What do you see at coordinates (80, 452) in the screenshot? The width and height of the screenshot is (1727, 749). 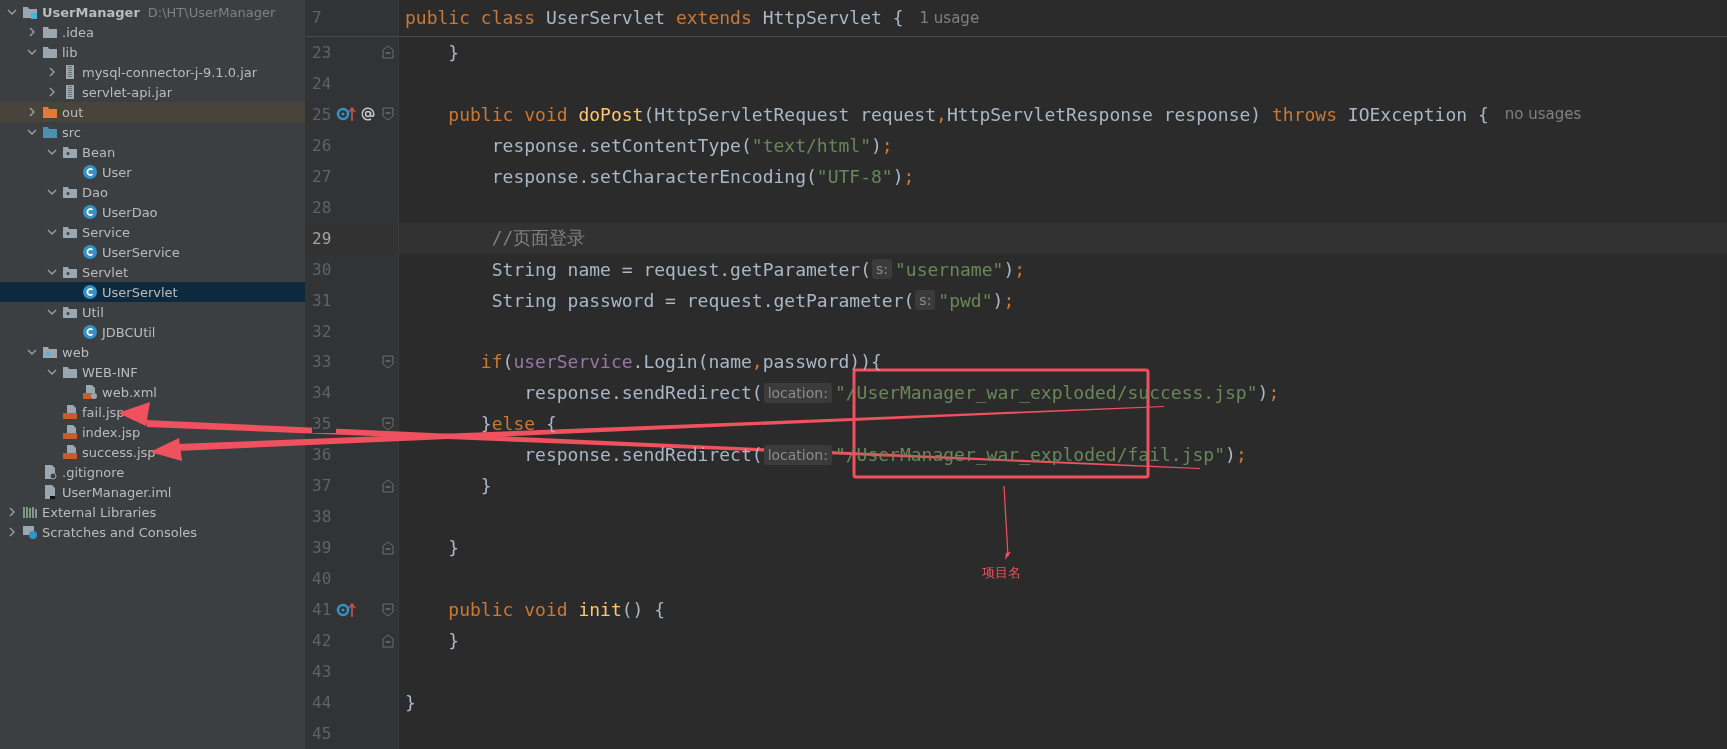 I see `tree-item: success.jsp` at bounding box center [80, 452].